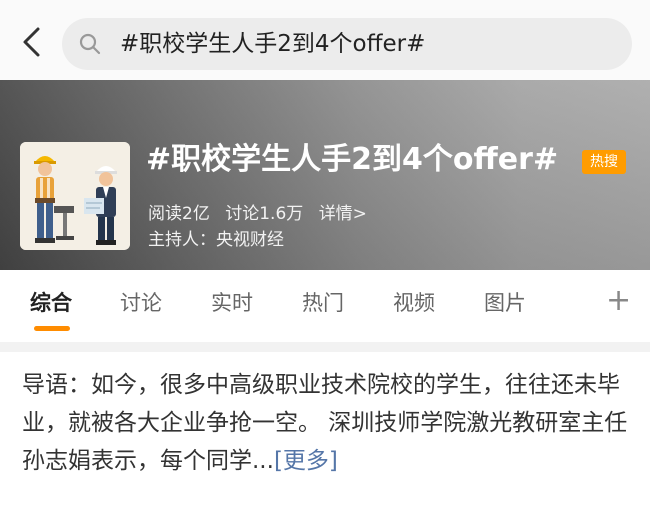 Image resolution: width=650 pixels, height=508 pixels. What do you see at coordinates (343, 214) in the screenshot?
I see `detail-link: 详情>` at bounding box center [343, 214].